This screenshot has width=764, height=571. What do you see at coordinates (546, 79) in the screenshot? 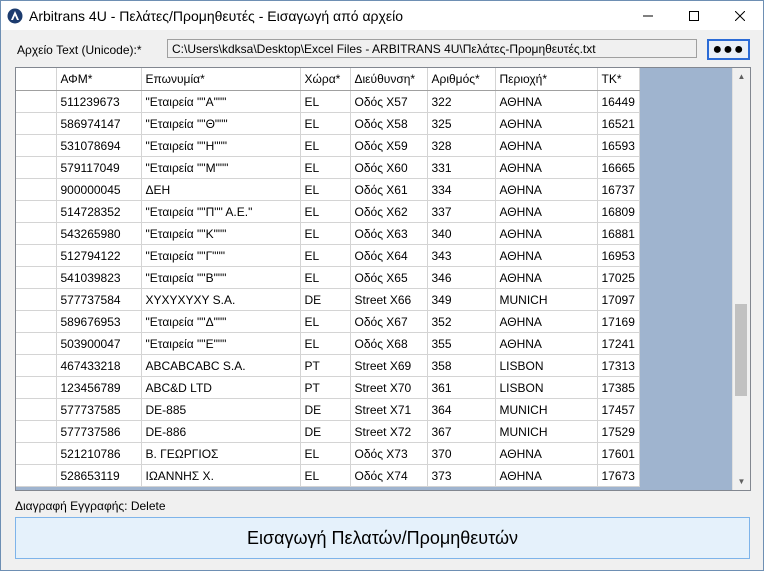
I see `column-header: Περιοχή*` at bounding box center [546, 79].